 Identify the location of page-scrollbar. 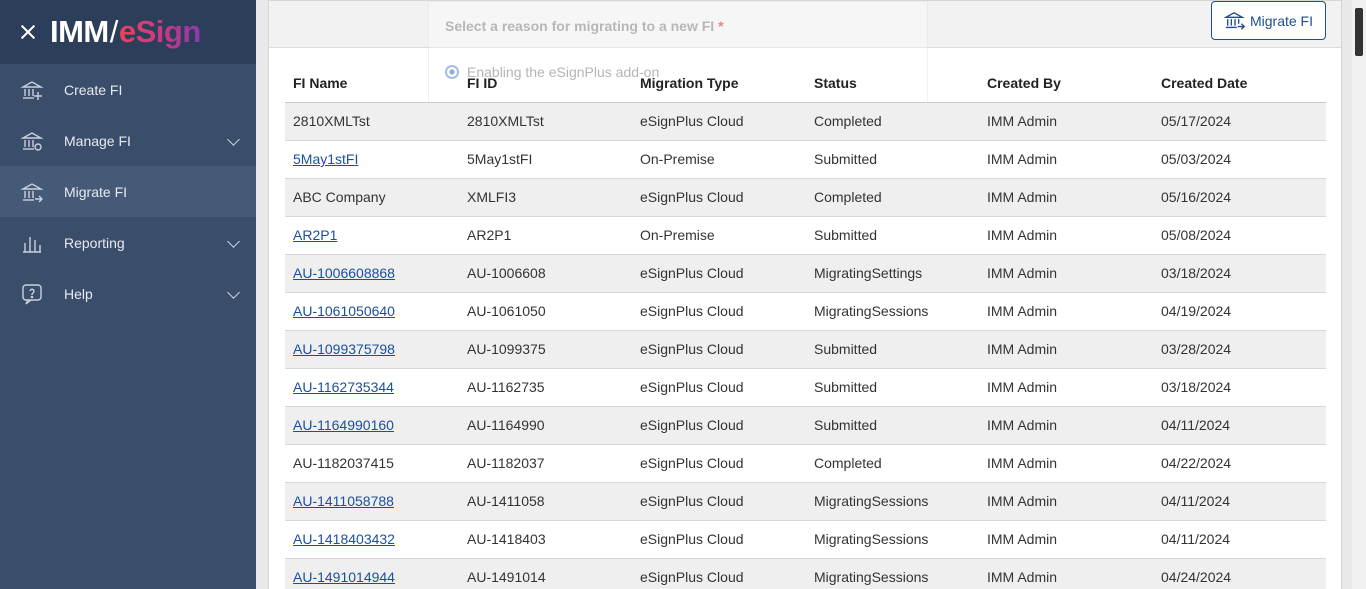
(1359, 294).